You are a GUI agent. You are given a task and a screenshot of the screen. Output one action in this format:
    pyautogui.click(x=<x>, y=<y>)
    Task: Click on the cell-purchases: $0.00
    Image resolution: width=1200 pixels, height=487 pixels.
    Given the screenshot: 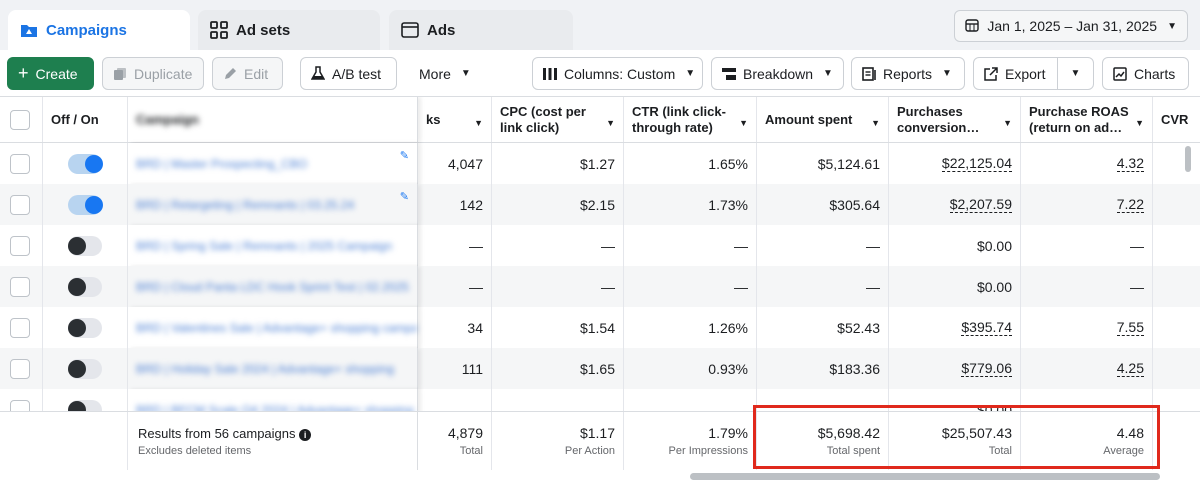 What is the action you would take?
    pyautogui.click(x=955, y=286)
    